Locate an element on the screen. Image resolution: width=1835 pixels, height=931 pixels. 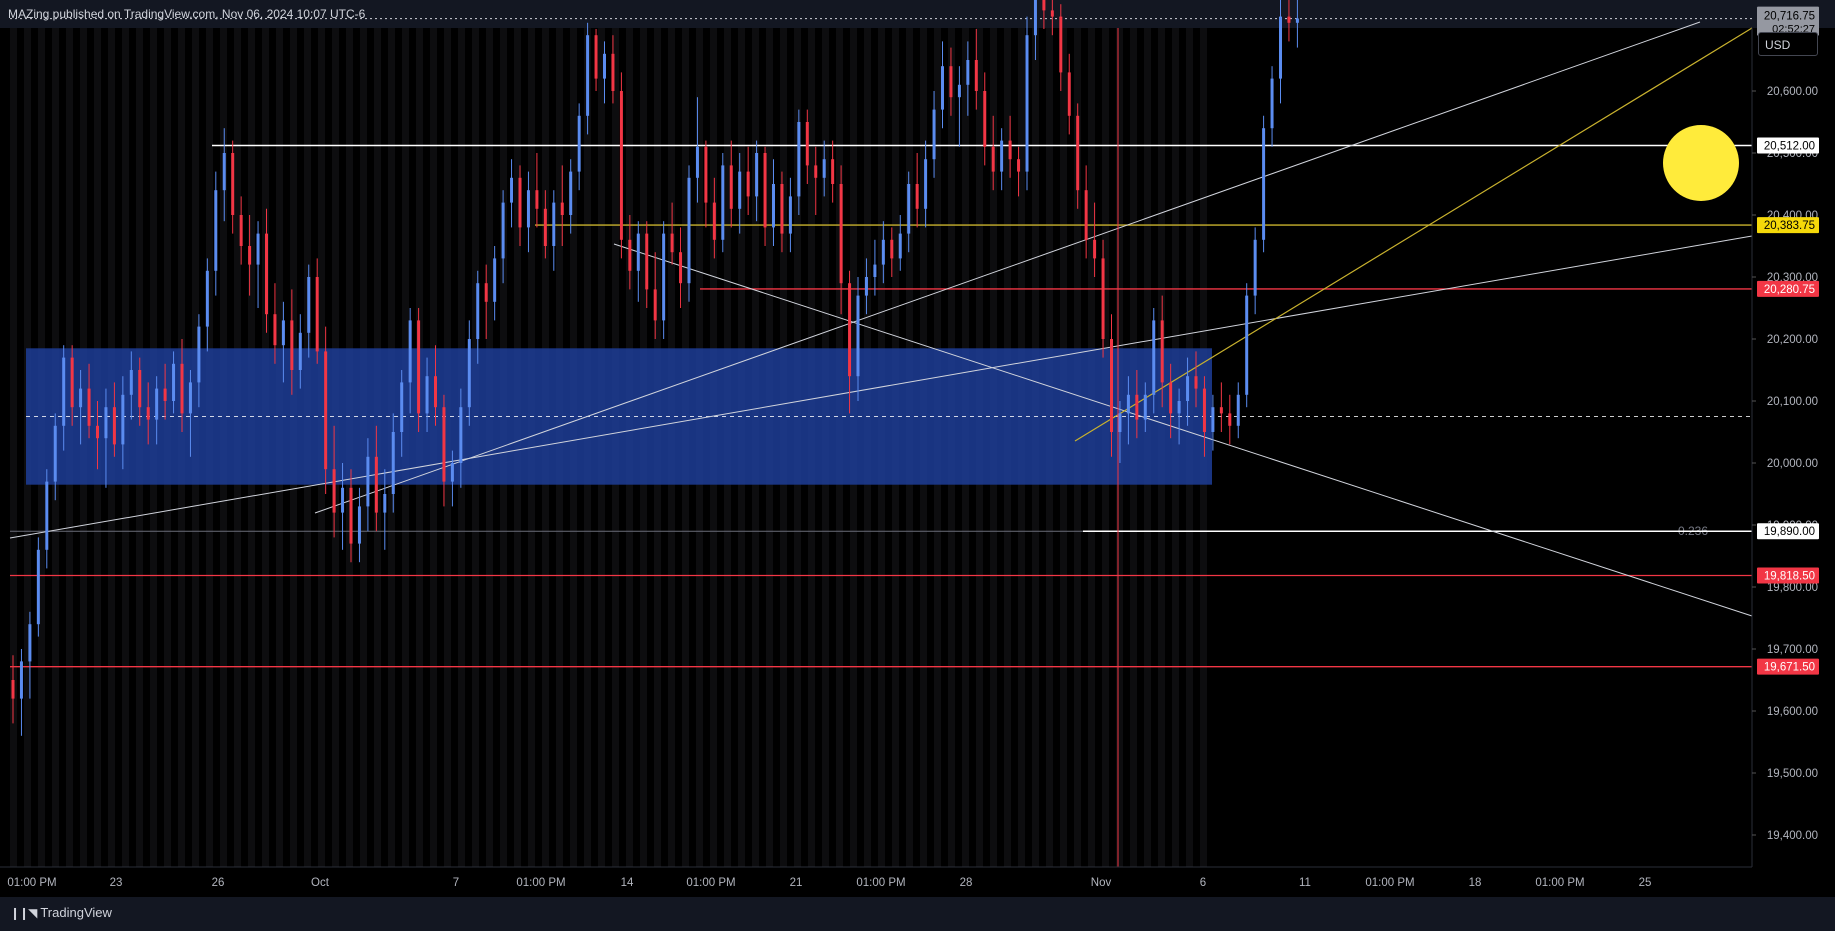
tradingview-brand: ❙❙◥ TradingView is located at coordinates (61, 912).